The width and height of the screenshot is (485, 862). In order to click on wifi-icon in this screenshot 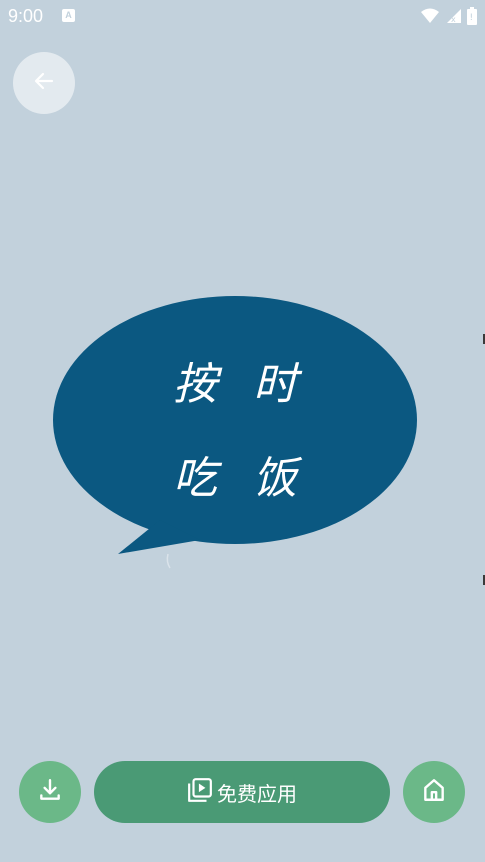, I will do `click(430, 18)`.